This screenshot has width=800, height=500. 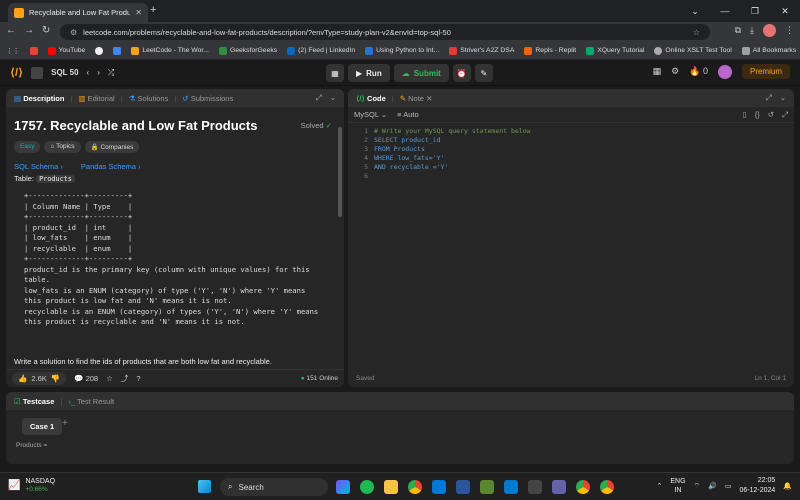 I want to click on bookmark-linkedin: (2) Feed | LinkedIn, so click(x=321, y=50).